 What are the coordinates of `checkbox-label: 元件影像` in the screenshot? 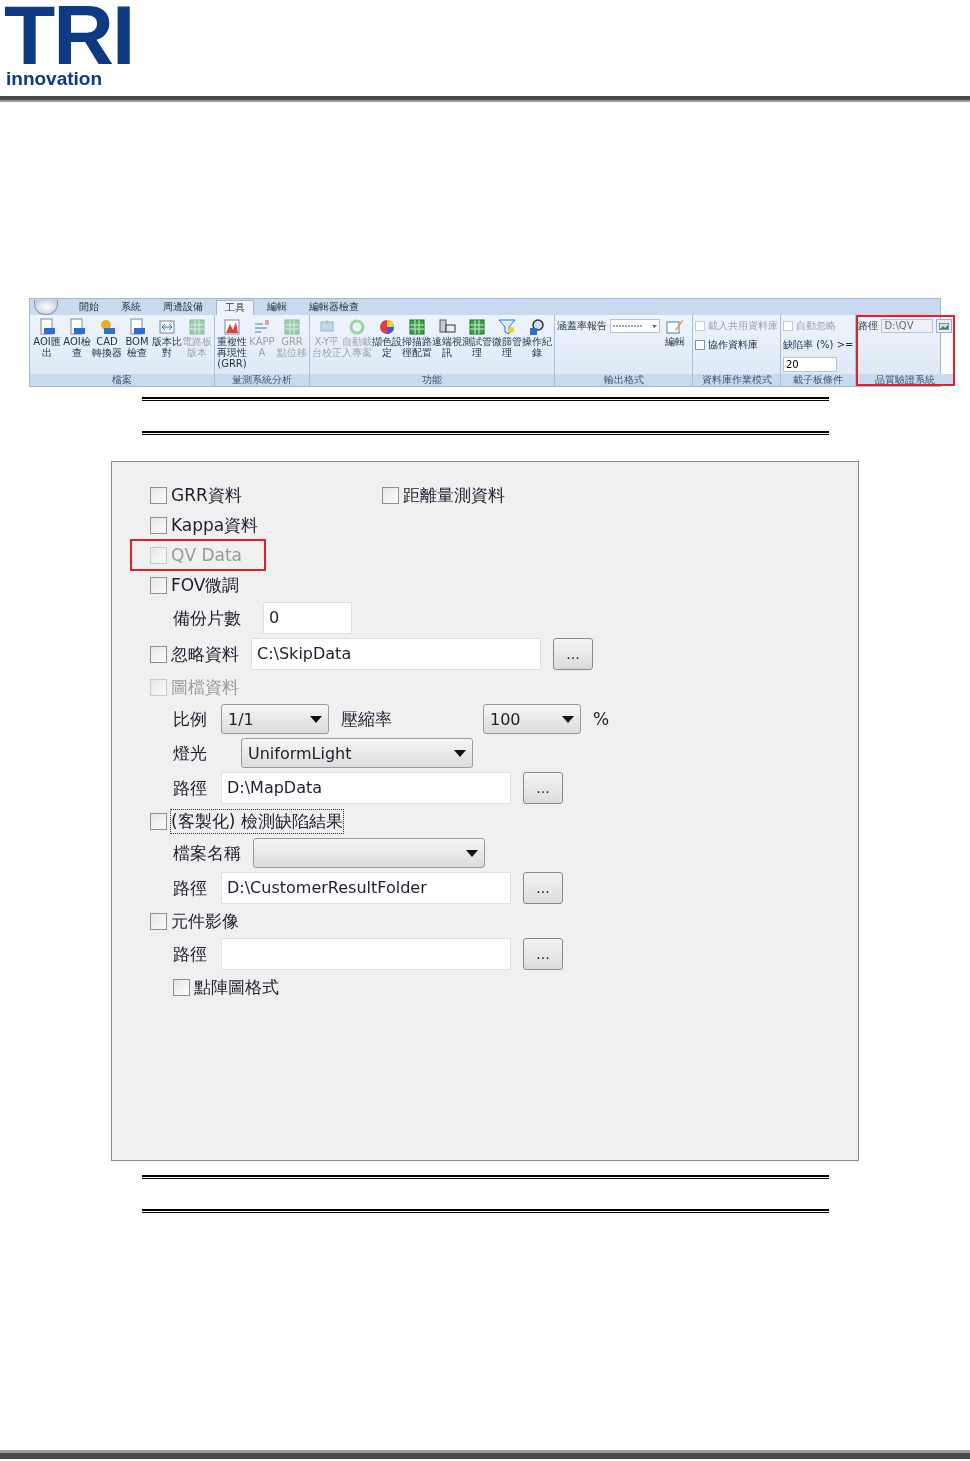 It's located at (205, 921).